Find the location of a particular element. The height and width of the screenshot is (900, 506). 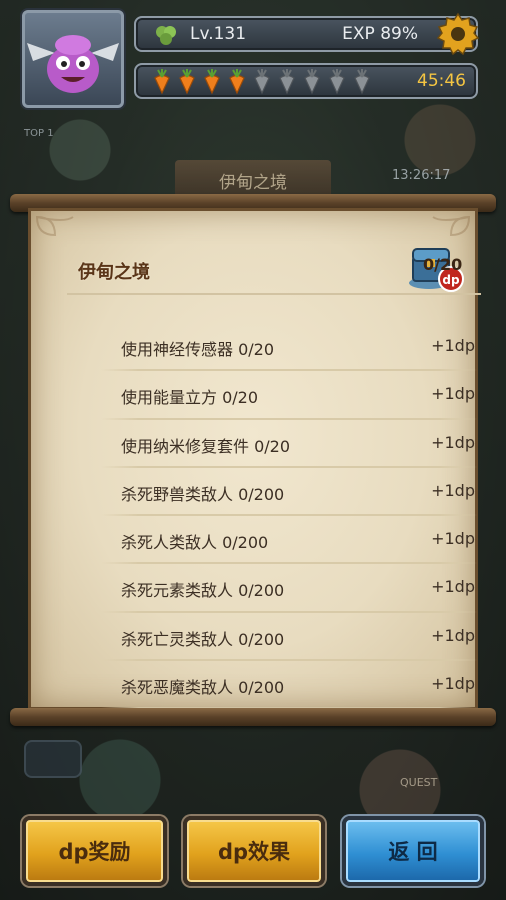

level-exp-bar: Lv.131 EXP 89% is located at coordinates (307, 34).